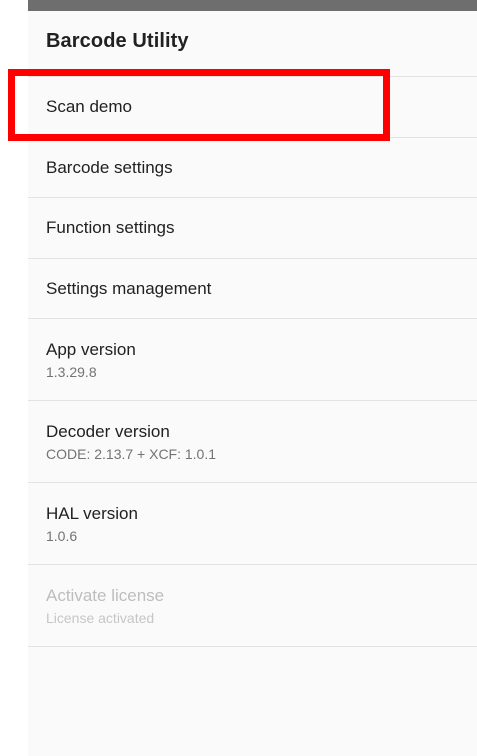  What do you see at coordinates (100, 617) in the screenshot?
I see `pref-summary: License activated` at bounding box center [100, 617].